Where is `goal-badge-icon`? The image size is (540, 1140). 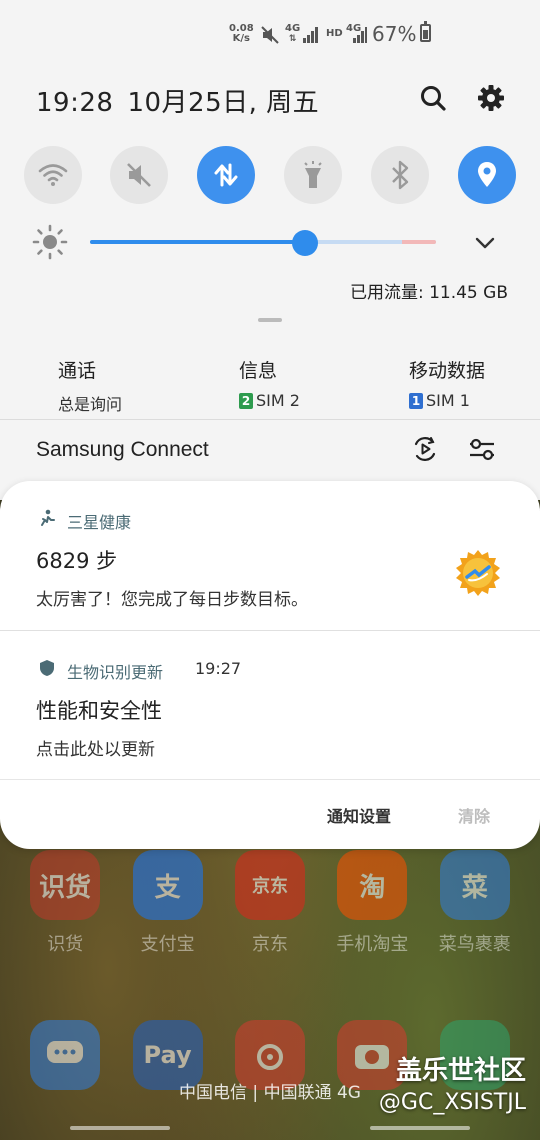 goal-badge-icon is located at coordinates (478, 573).